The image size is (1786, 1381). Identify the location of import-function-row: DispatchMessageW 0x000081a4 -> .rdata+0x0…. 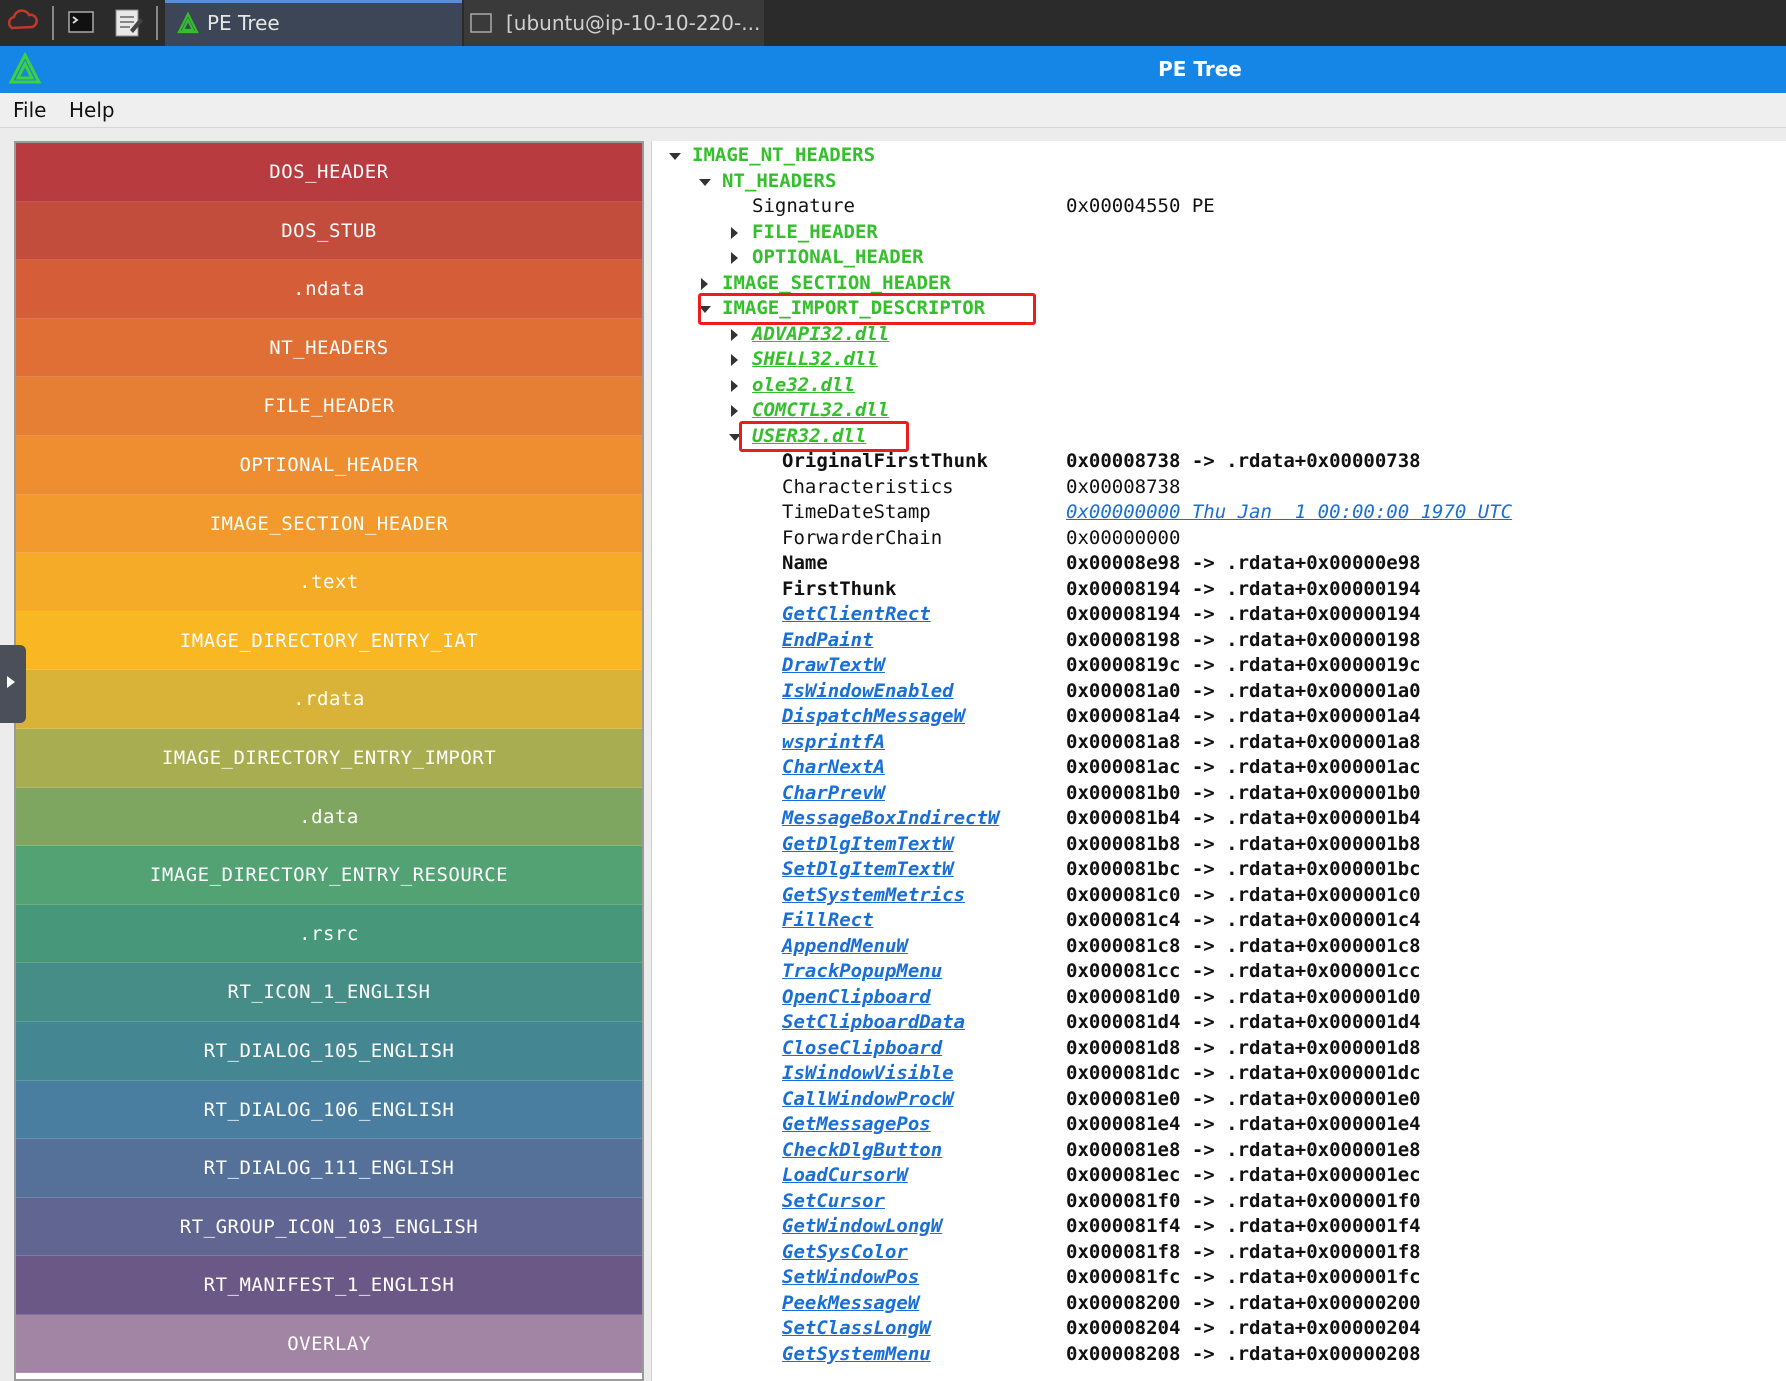
(1217, 717).